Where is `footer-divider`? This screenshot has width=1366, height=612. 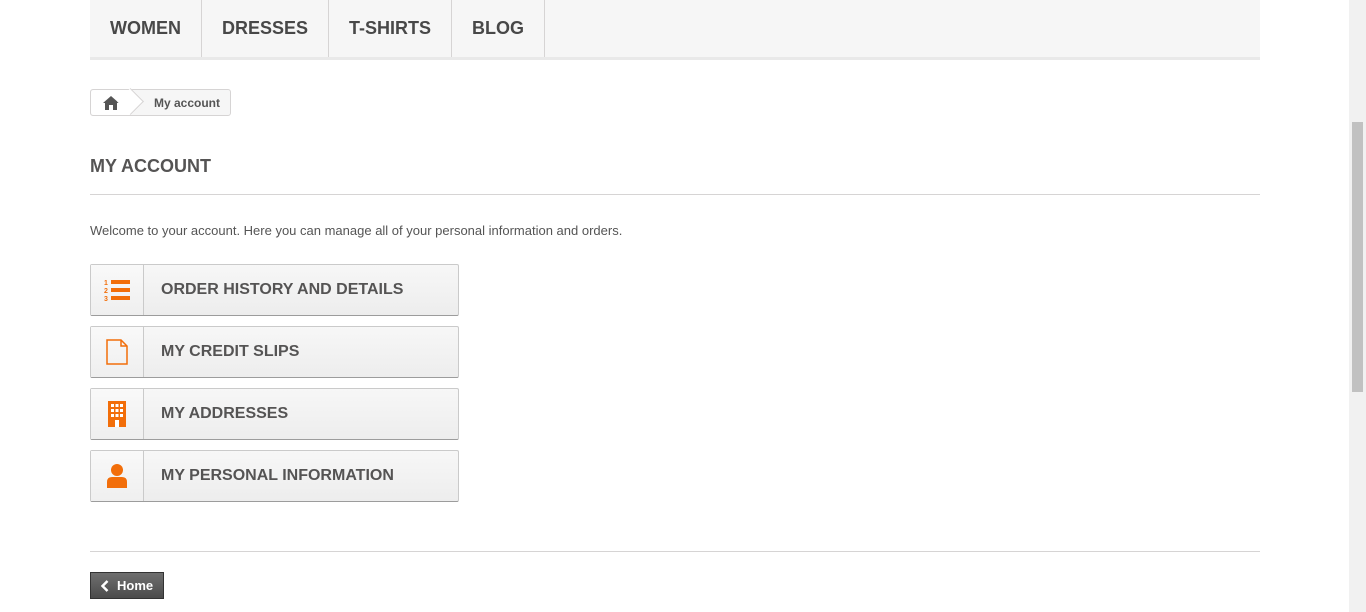 footer-divider is located at coordinates (675, 551).